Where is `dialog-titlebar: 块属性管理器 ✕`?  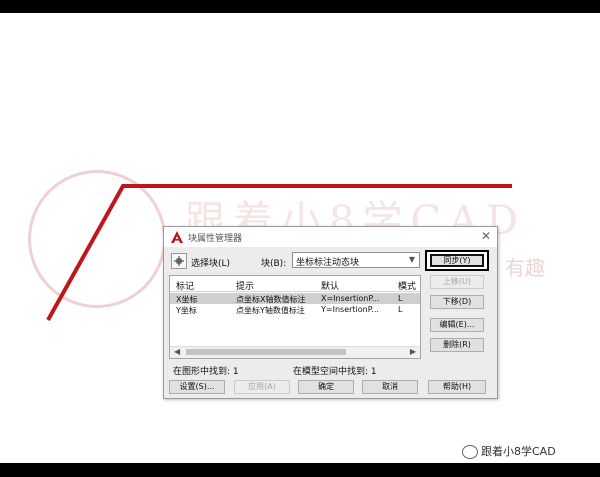 dialog-titlebar: 块属性管理器 ✕ is located at coordinates (330, 237).